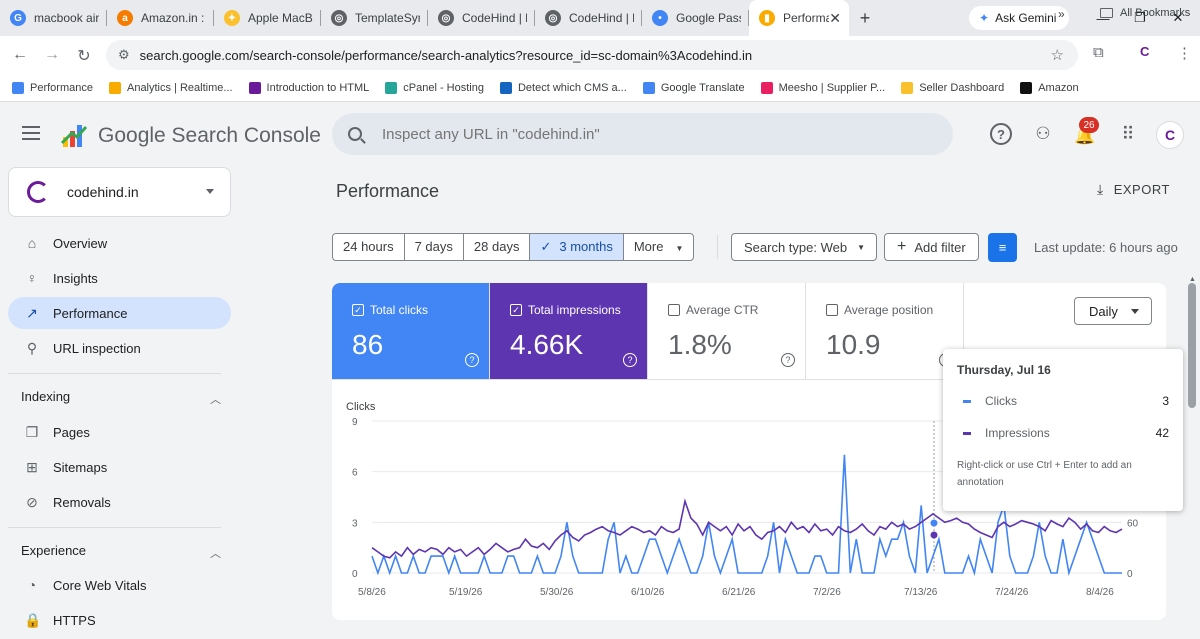 This screenshot has height=639, width=1200. What do you see at coordinates (267, 18) in the screenshot?
I see `browser-tab: ✦ Apple MacBo` at bounding box center [267, 18].